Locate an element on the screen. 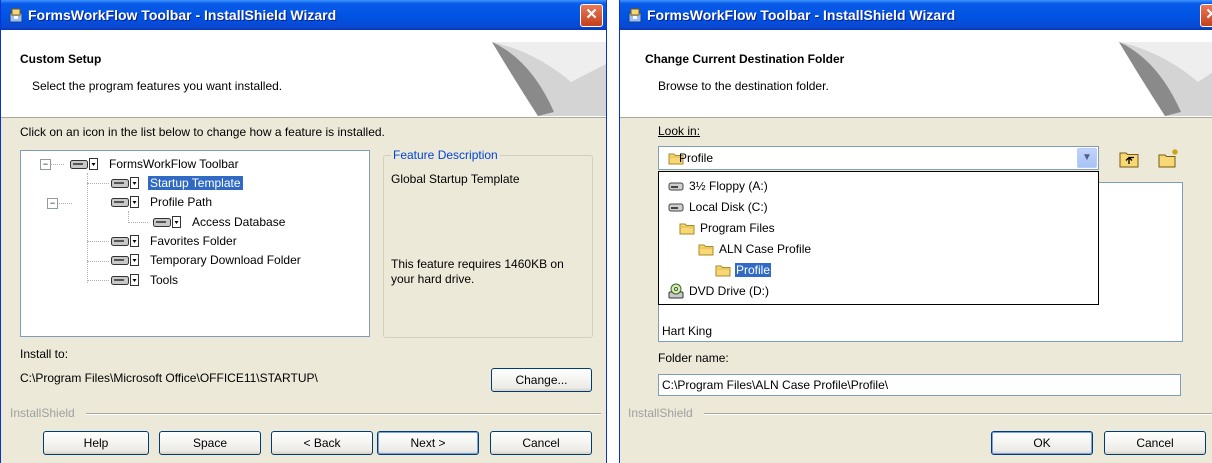 This screenshot has width=1212, height=463. create-new-folder-icon is located at coordinates (1168, 159).